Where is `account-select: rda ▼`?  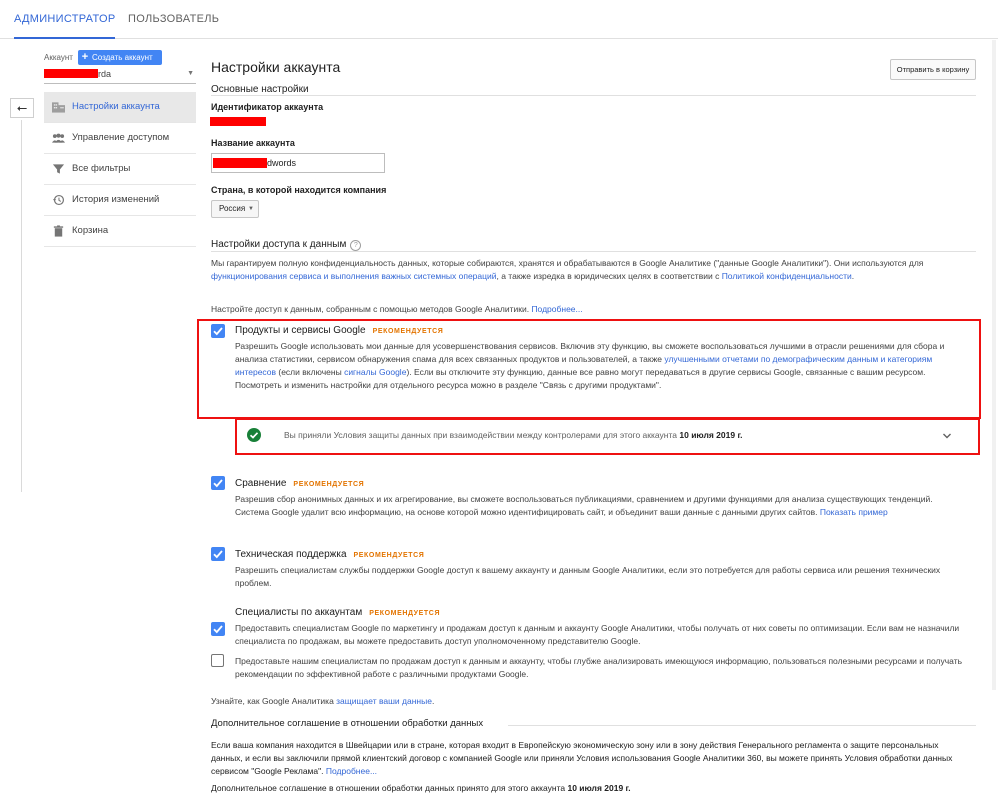 account-select: rda ▼ is located at coordinates (120, 76).